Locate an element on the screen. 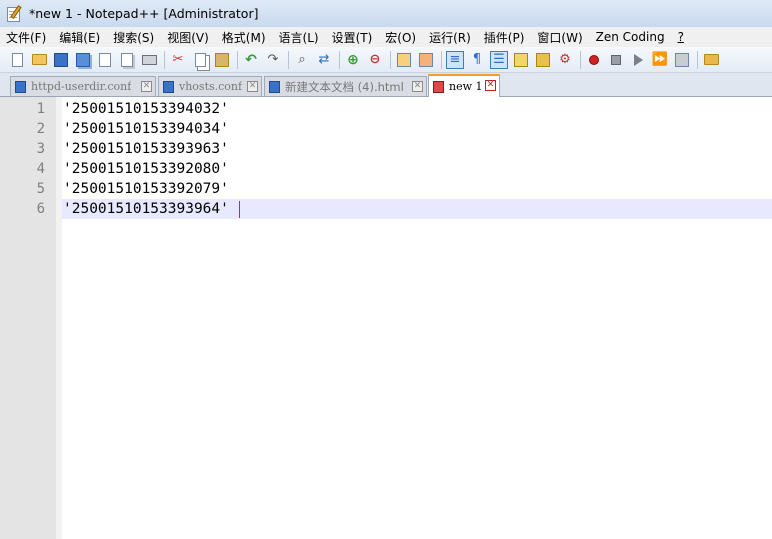 Image resolution: width=772 pixels, height=539 pixels. zoom-out-icon: ⊖ is located at coordinates (375, 60).